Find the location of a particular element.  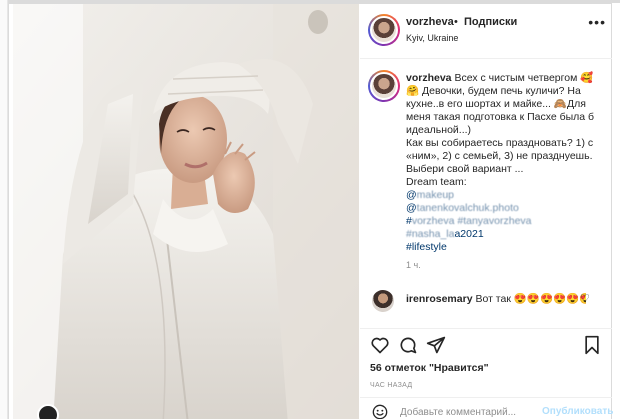

caption-text-5: Dream team: is located at coordinates (436, 182).